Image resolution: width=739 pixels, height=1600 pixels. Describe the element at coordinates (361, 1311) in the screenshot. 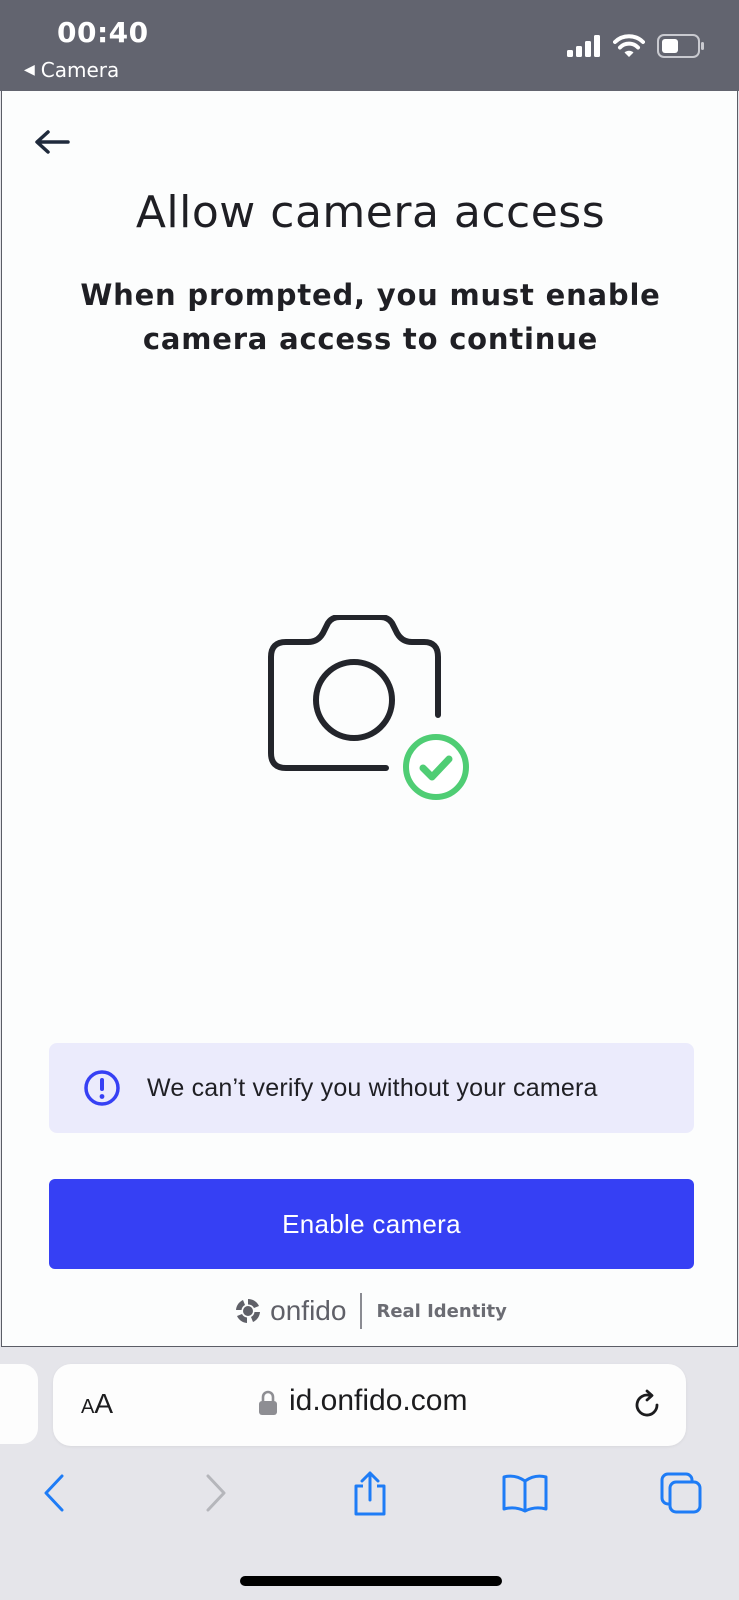

I see `brand-divider` at that location.